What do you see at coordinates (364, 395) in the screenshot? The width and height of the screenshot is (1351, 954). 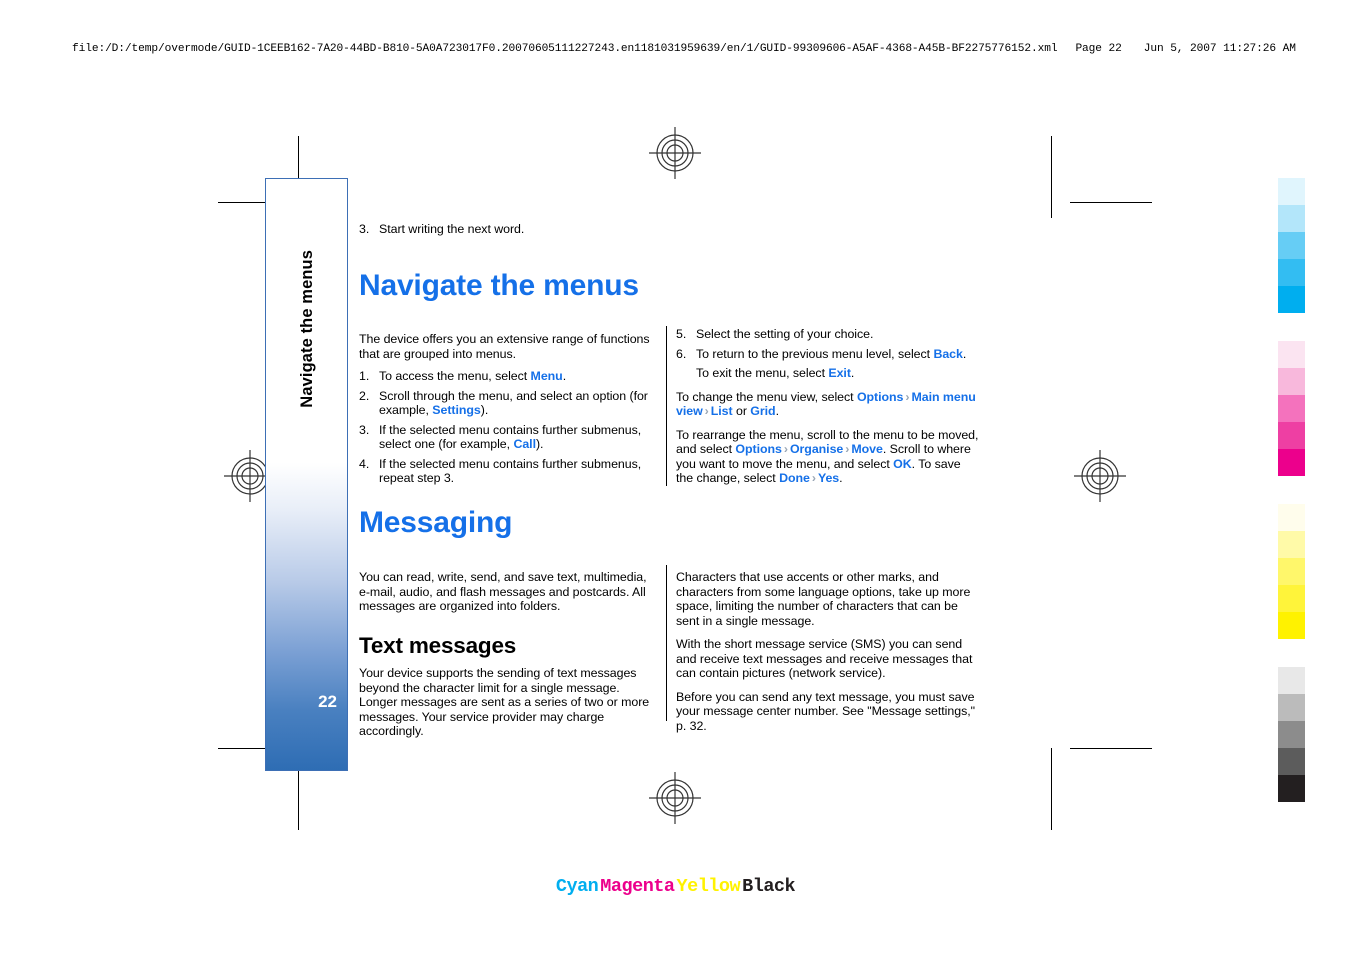 I see `step-number: 2.` at bounding box center [364, 395].